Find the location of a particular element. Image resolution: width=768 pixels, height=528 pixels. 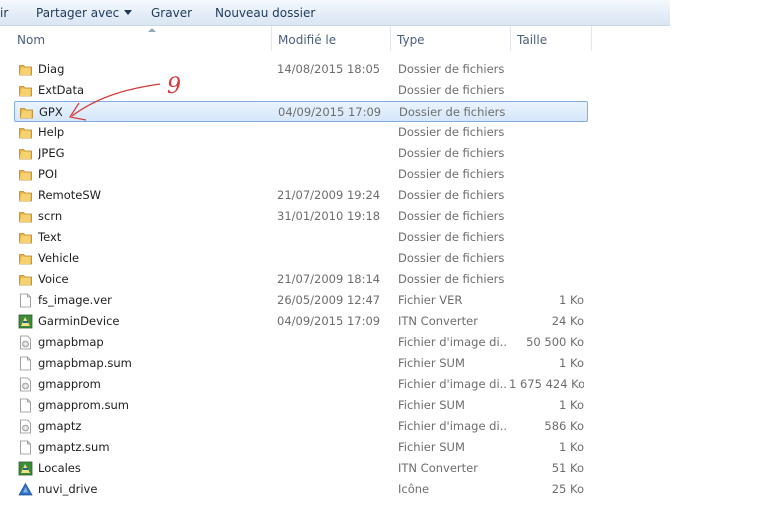

list-item: Text Dossier de fichiers is located at coordinates (301, 237).